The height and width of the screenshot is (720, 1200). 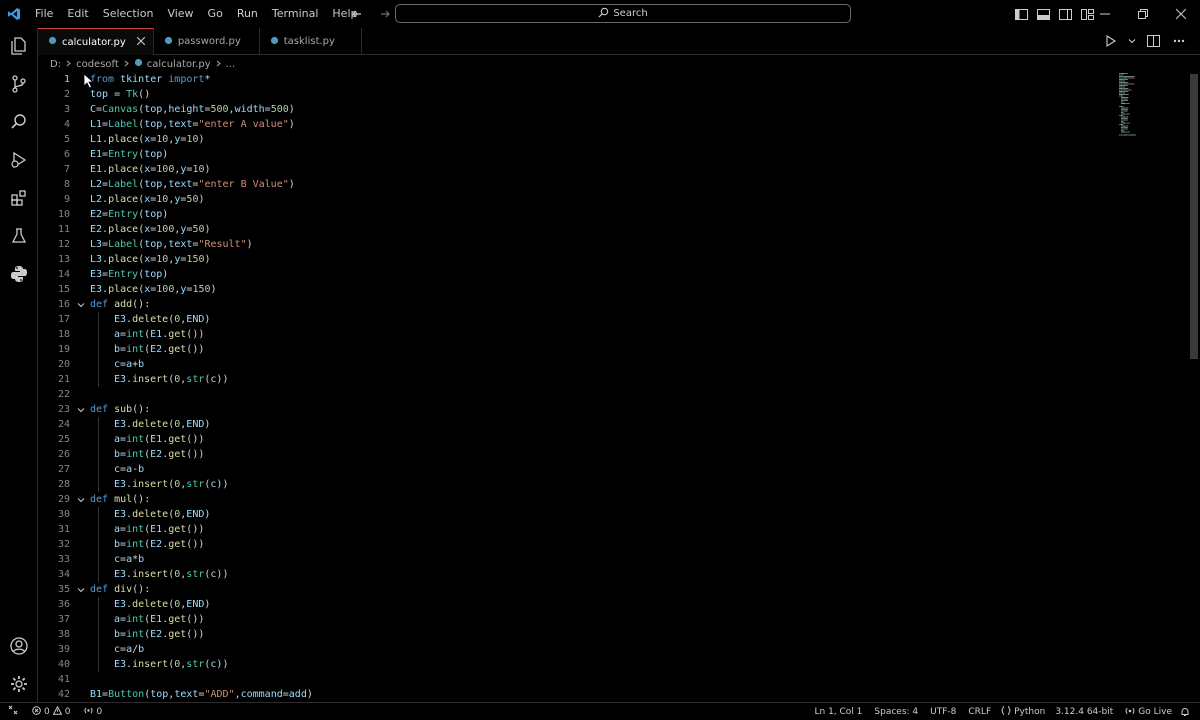 I want to click on accounts-icon, so click(x=19, y=646).